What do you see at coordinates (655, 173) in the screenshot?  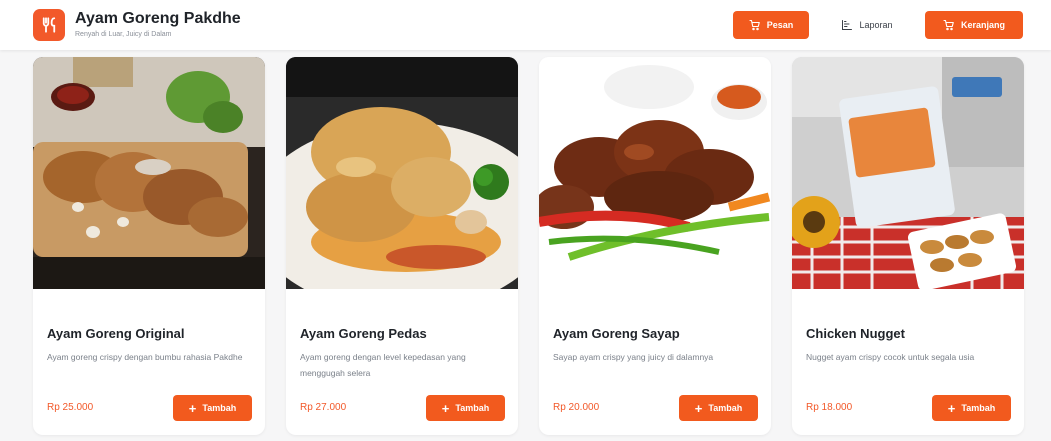 I see `chicken-wings-image` at bounding box center [655, 173].